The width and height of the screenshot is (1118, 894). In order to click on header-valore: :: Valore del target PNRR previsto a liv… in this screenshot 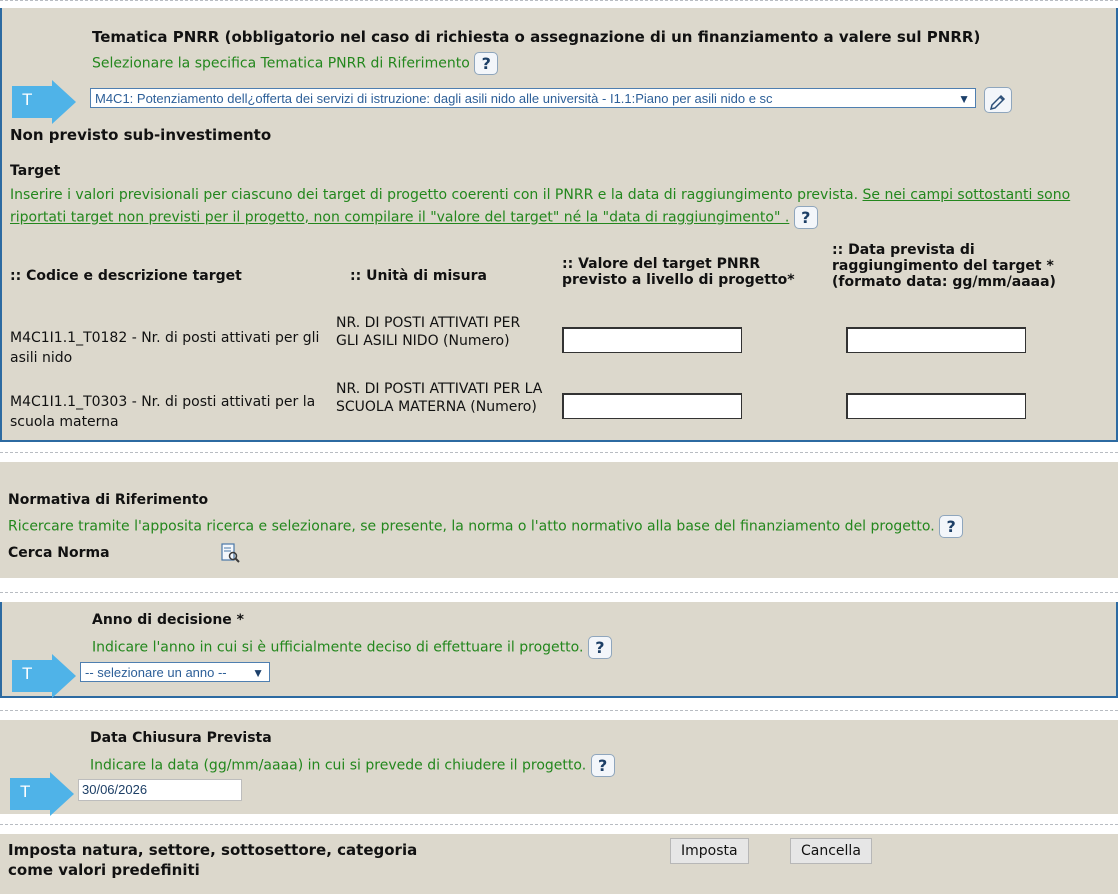, I will do `click(678, 272)`.